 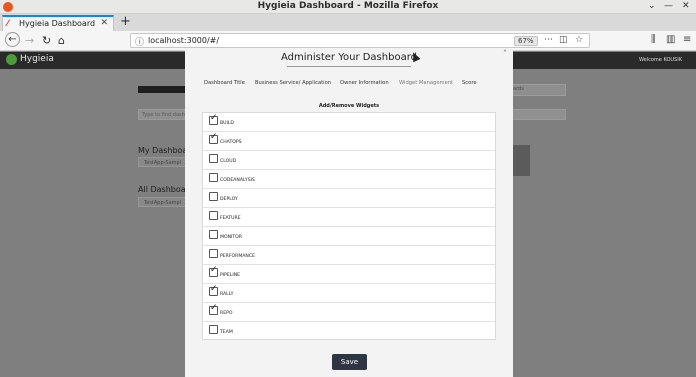 What do you see at coordinates (226, 332) in the screenshot?
I see `widget-label: TEAM` at bounding box center [226, 332].